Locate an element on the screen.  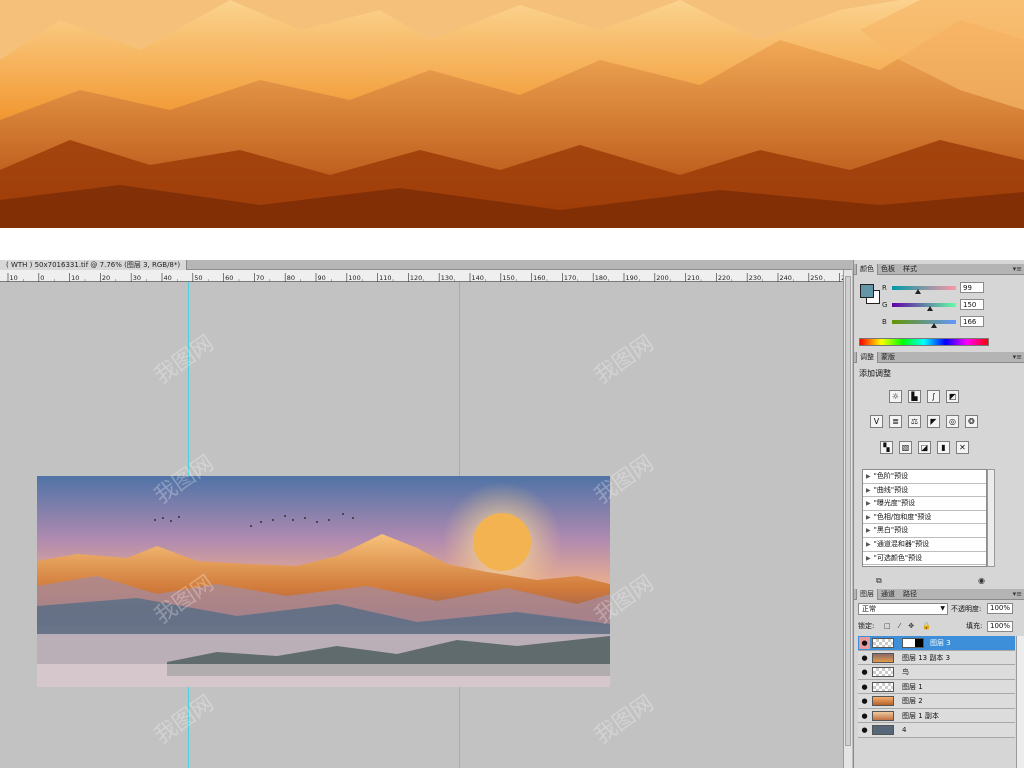
tab-adjustments: 调整 is located at coordinates (867, 357).